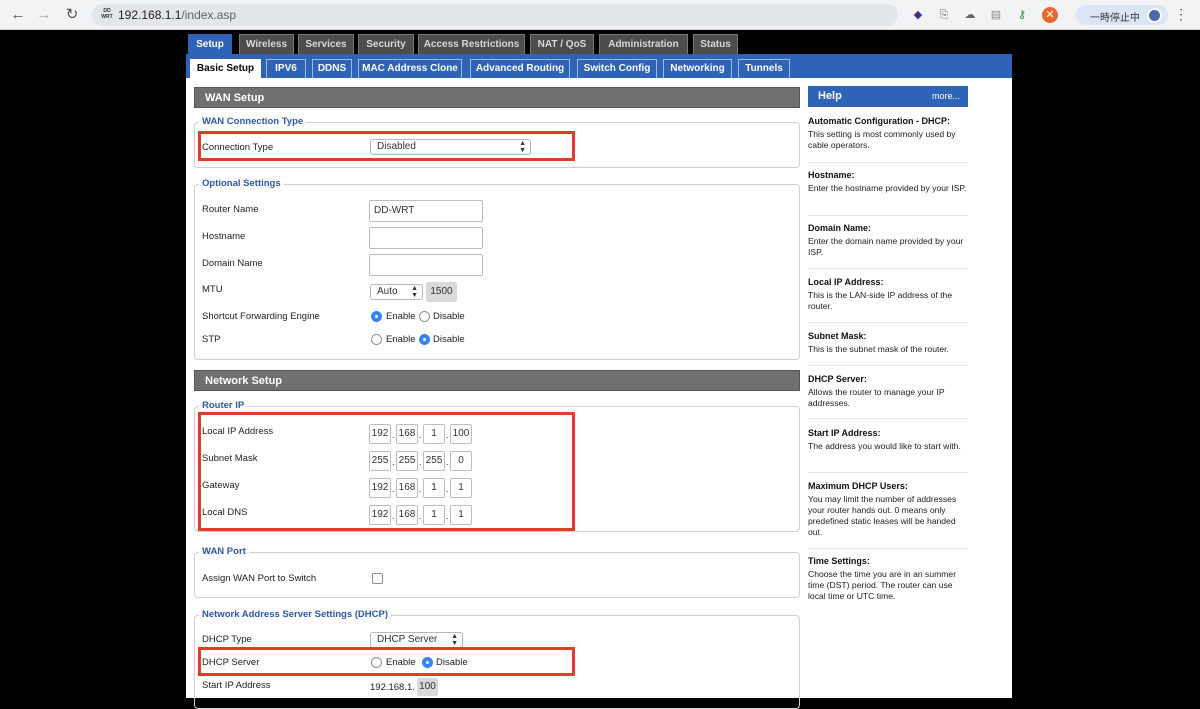 This screenshot has height=709, width=1200. Describe the element at coordinates (386, 661) in the screenshot. I see `highlight-dhcp-server` at that location.